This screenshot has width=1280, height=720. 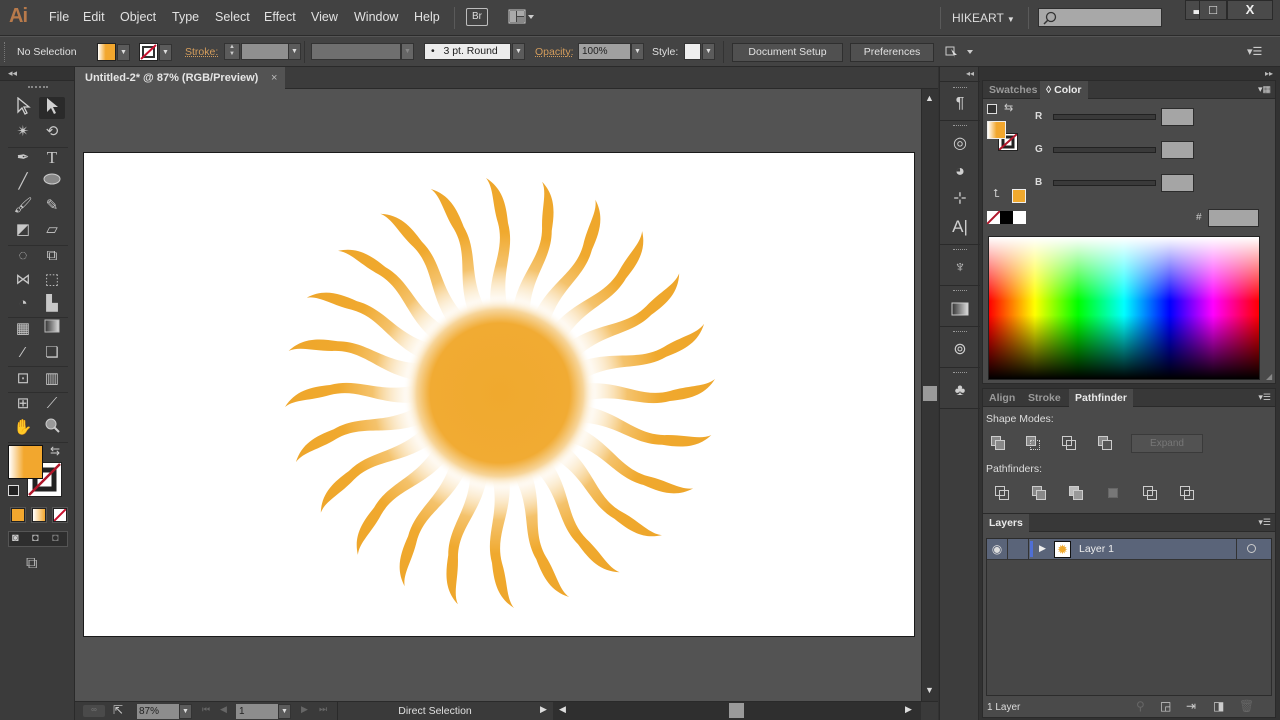 What do you see at coordinates (37, 74) in the screenshot?
I see `tools-collapse-button: ◂◂` at bounding box center [37, 74].